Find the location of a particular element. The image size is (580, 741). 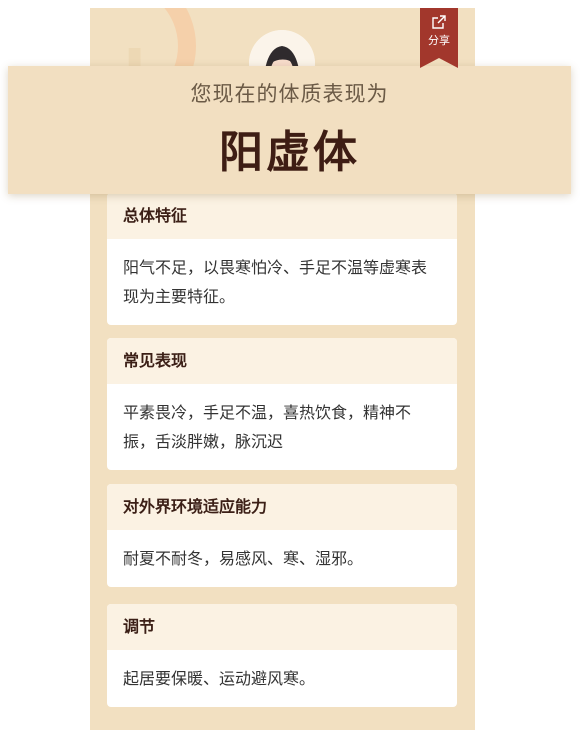

share-button: 分享 is located at coordinates (439, 38).